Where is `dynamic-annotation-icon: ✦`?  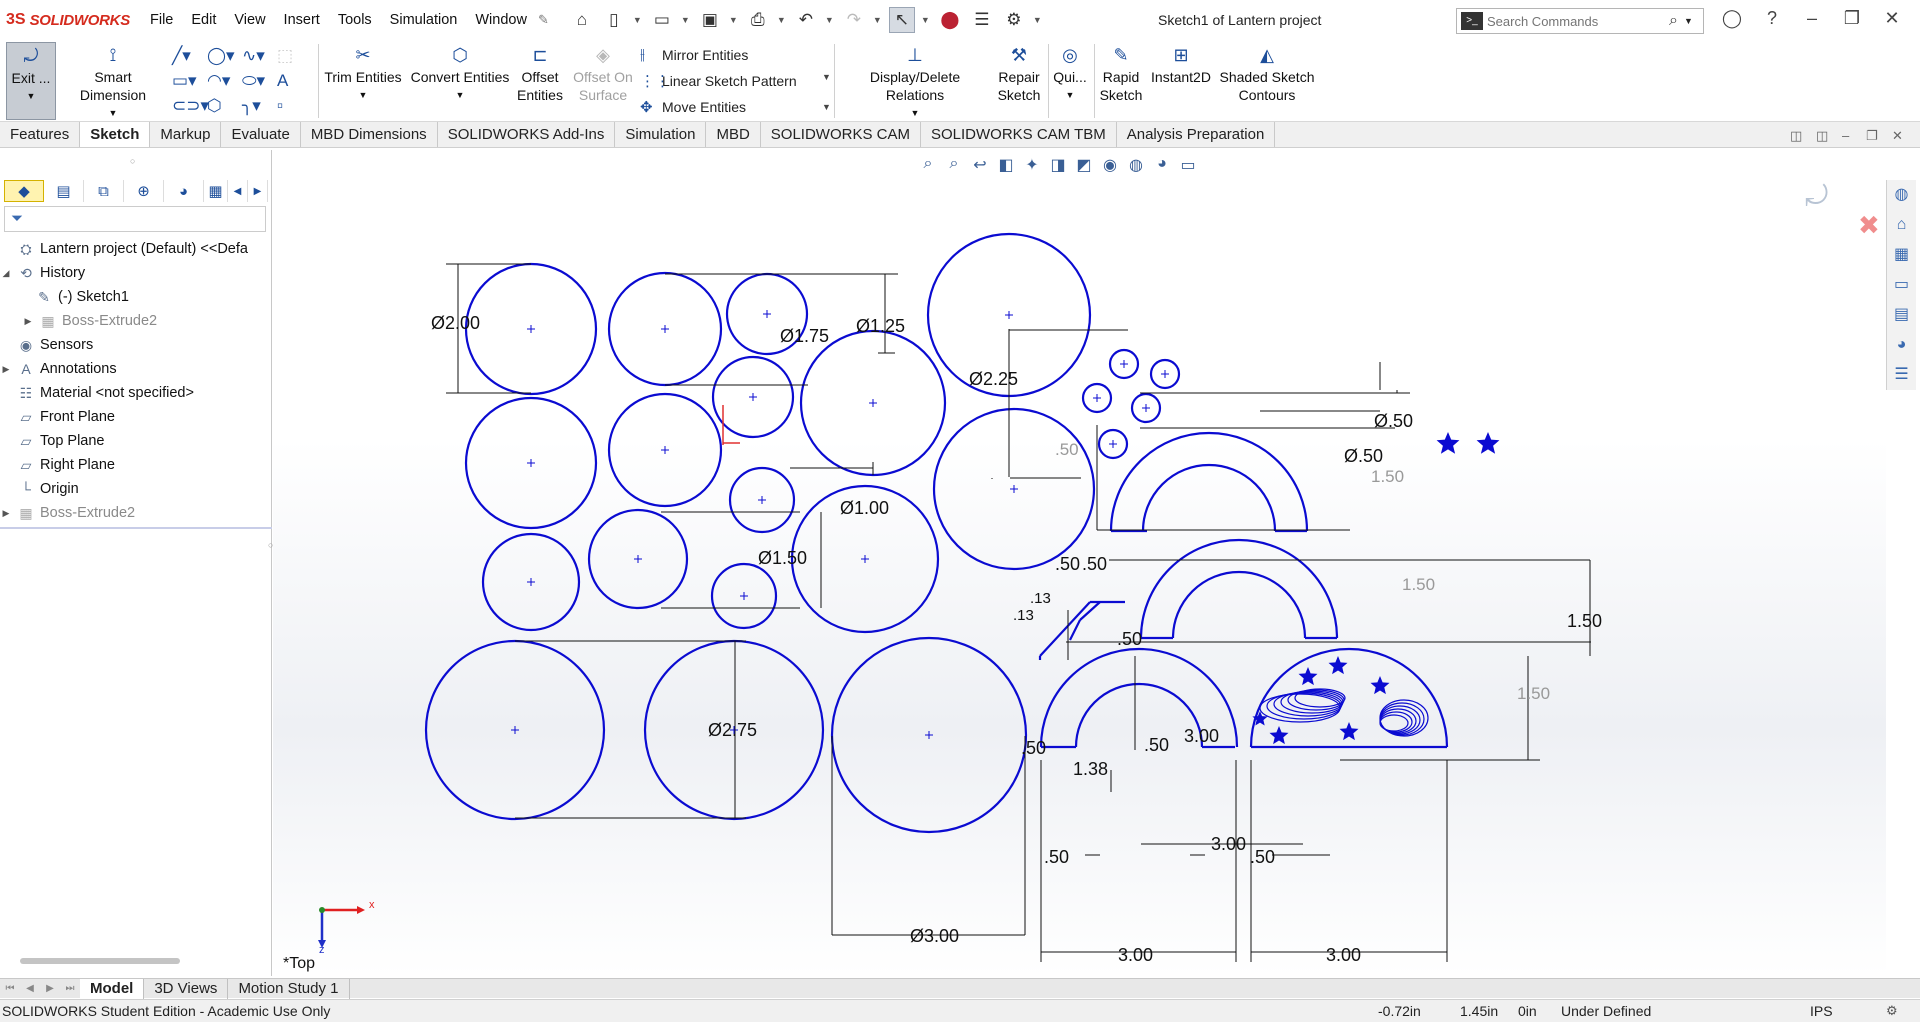 dynamic-annotation-icon: ✦ is located at coordinates (1032, 165).